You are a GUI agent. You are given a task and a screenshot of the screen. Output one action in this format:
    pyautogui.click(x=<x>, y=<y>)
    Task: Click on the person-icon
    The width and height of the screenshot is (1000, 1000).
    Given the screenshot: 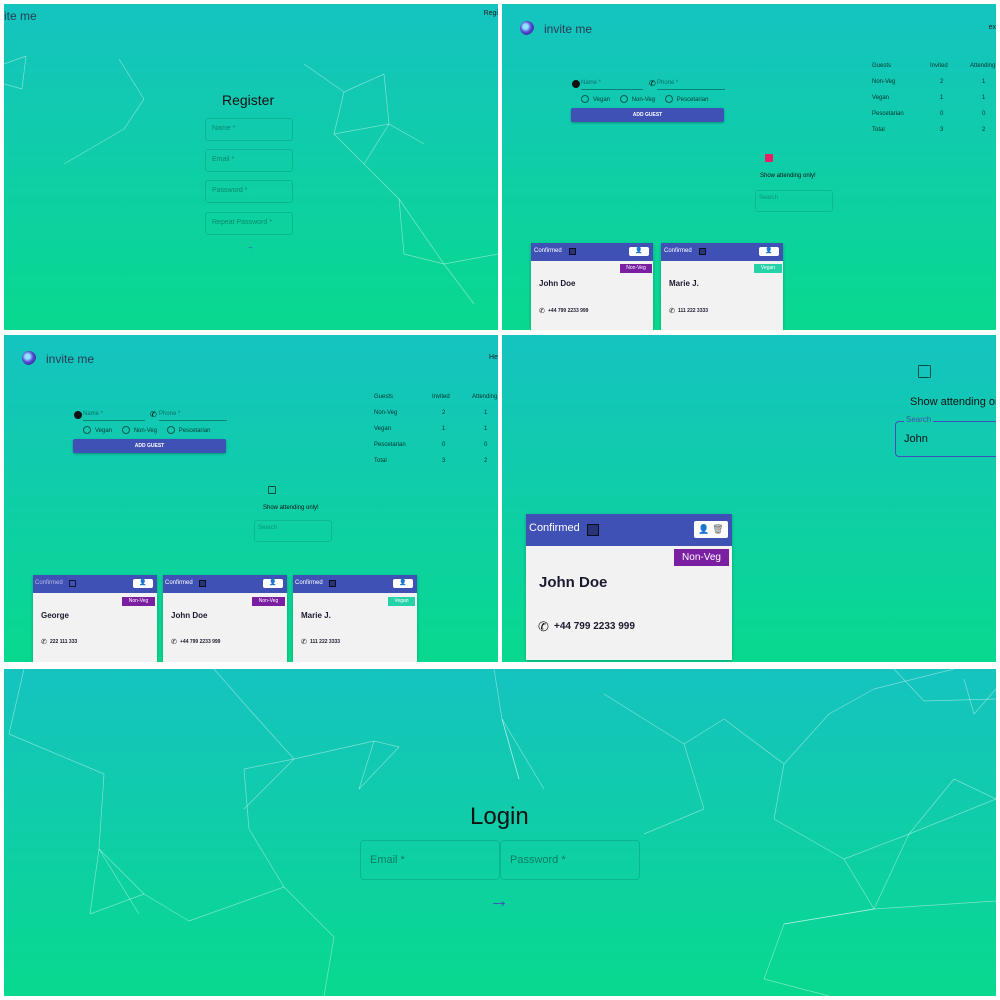 What is the action you would take?
    pyautogui.click(x=576, y=84)
    